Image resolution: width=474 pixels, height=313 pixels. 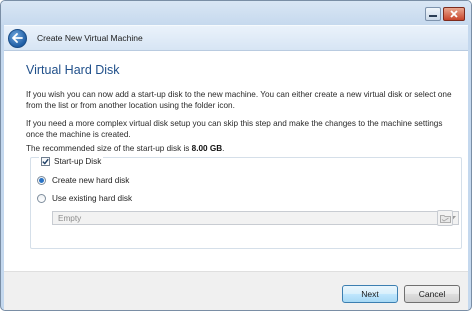 What do you see at coordinates (92, 198) in the screenshot?
I see `use-existing-disk-label: Use existing hard disk` at bounding box center [92, 198].